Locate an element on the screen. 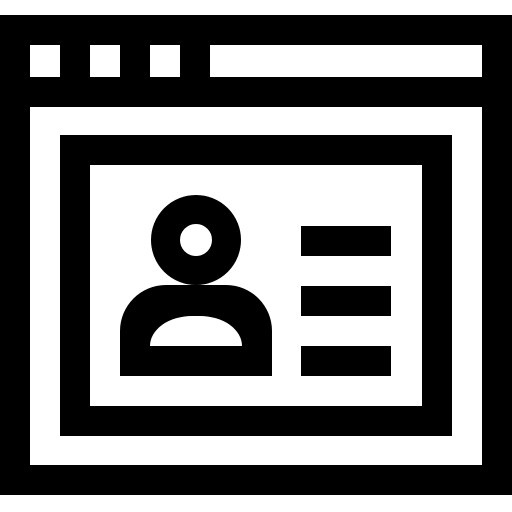 This screenshot has width=512, height=512. user-icon is located at coordinates (196, 285).